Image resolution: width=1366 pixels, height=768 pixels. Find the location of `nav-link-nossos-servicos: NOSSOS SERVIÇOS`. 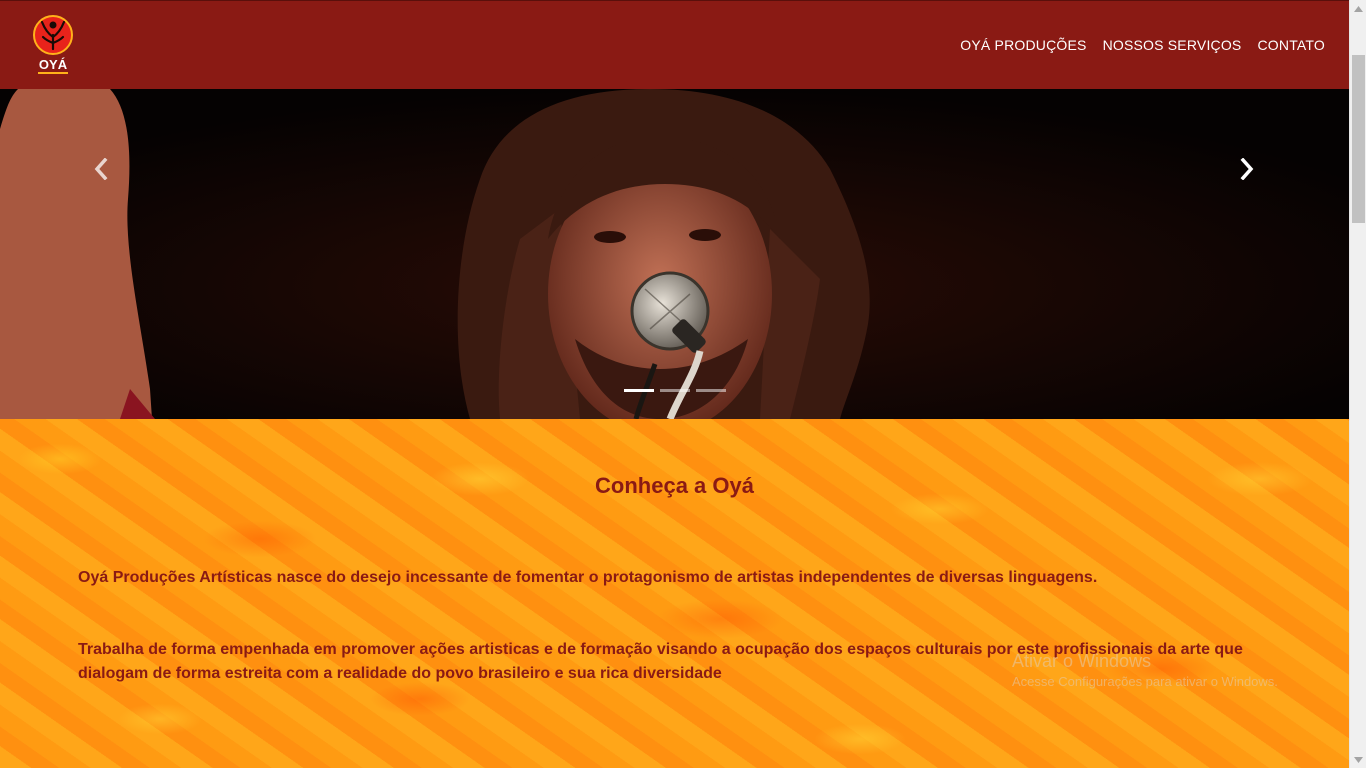

nav-link-nossos-servicos: NOSSOS SERVIÇOS is located at coordinates (1172, 45).